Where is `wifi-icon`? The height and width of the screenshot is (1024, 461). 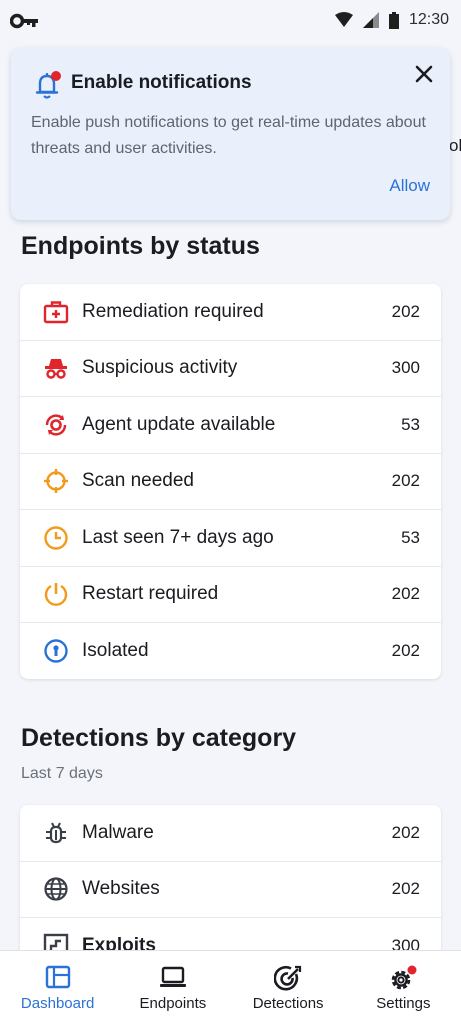
wifi-icon is located at coordinates (343, 19).